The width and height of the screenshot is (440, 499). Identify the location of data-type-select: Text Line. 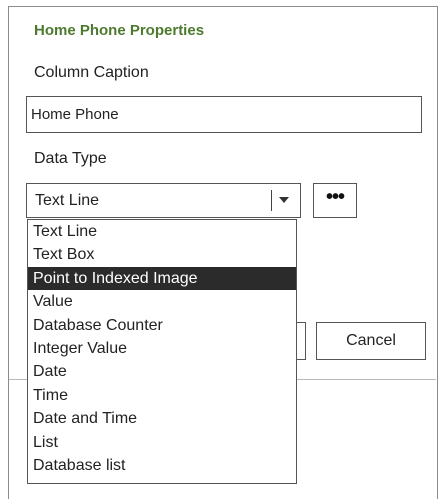
(163, 200).